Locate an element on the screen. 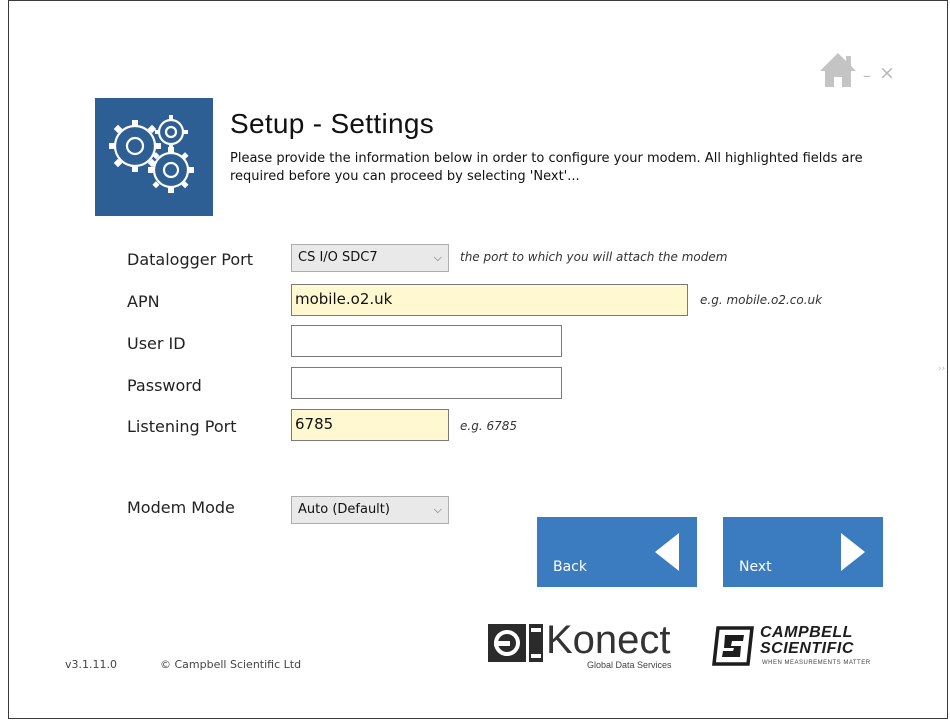 The image size is (950, 722). close-button: × is located at coordinates (887, 73).